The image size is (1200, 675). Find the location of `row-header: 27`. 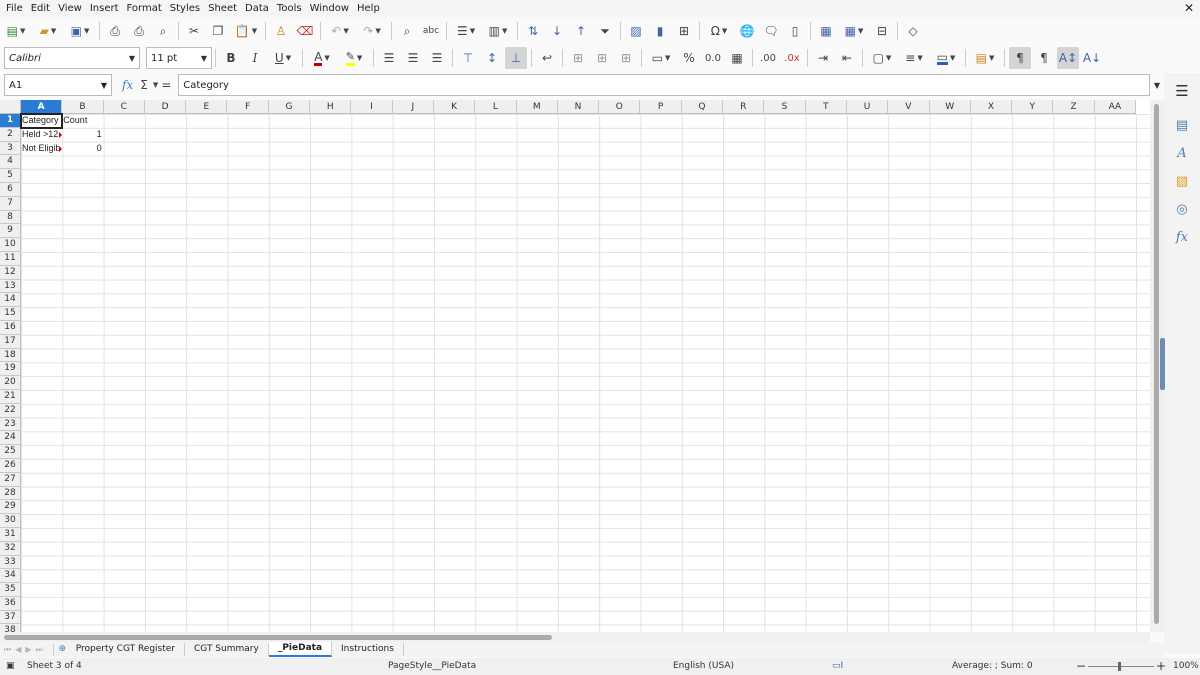

row-header: 27 is located at coordinates (10, 479).